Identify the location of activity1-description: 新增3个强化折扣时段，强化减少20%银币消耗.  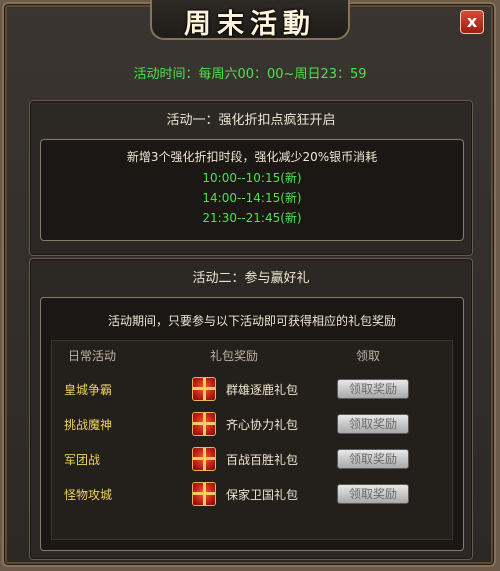
(252, 157).